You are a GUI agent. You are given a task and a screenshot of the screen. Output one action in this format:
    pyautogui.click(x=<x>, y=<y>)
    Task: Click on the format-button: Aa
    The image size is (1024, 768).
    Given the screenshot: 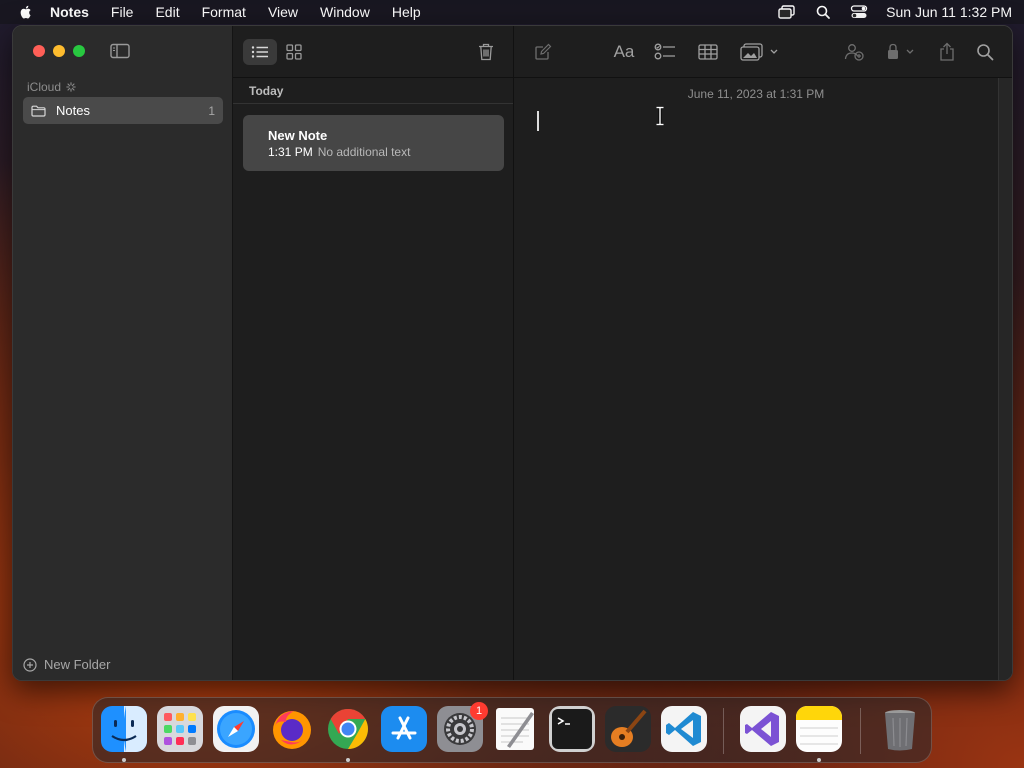 What is the action you would take?
    pyautogui.click(x=624, y=52)
    